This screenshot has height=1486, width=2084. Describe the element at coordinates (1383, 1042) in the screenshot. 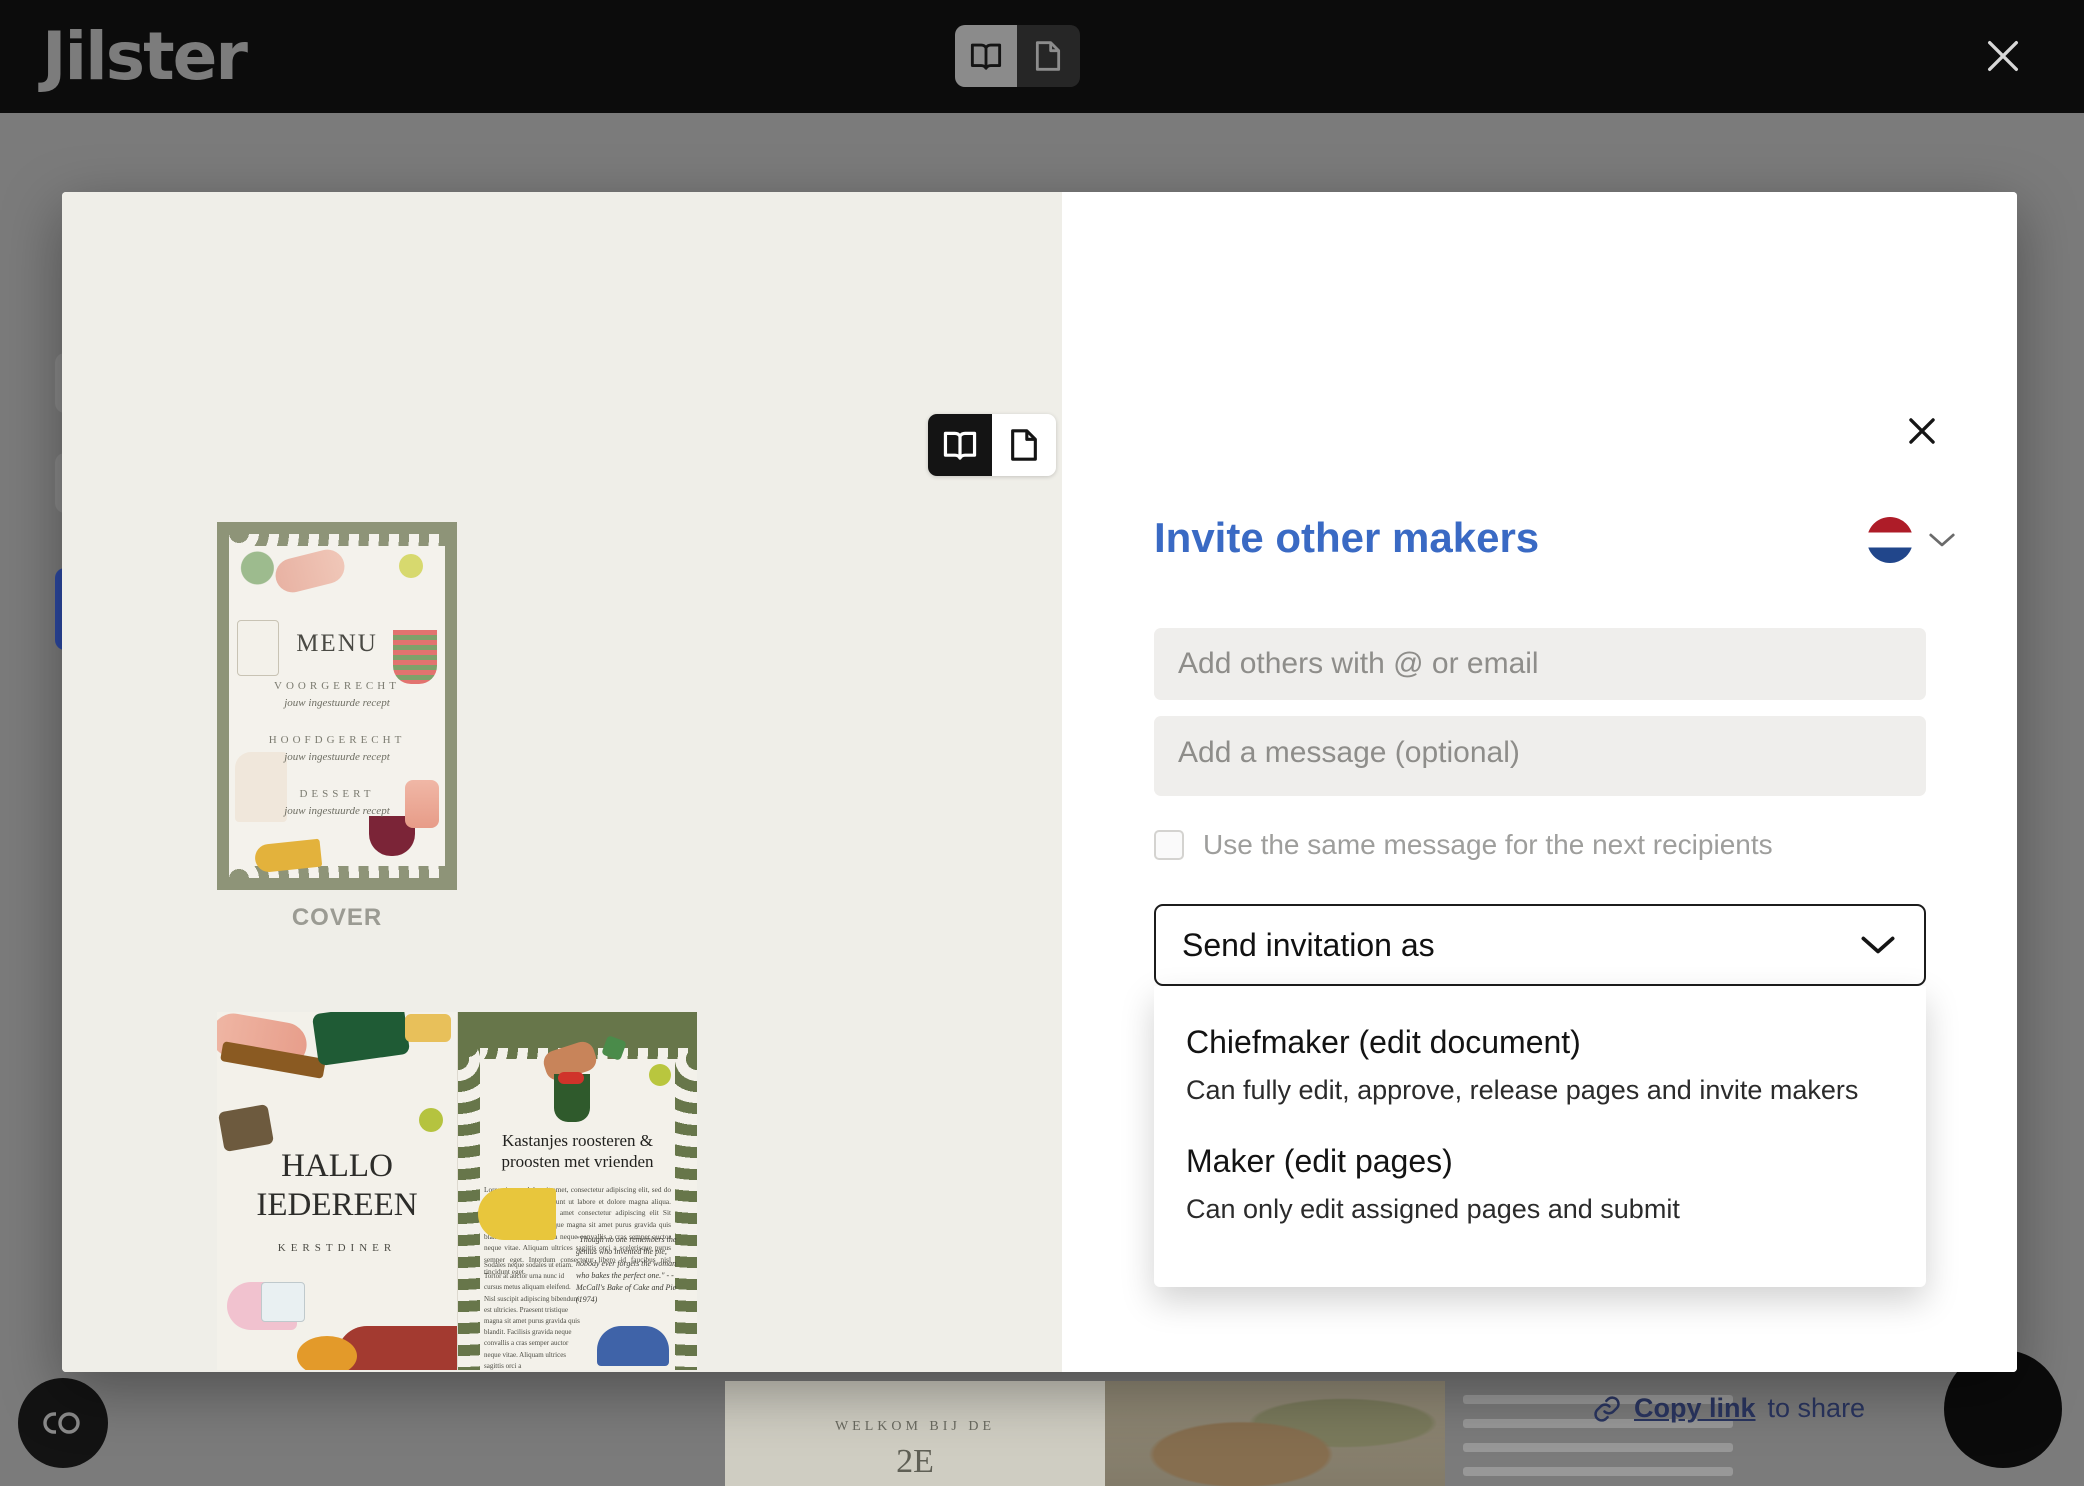

I see `role-option-name: Chiefmaker (edit document)` at that location.